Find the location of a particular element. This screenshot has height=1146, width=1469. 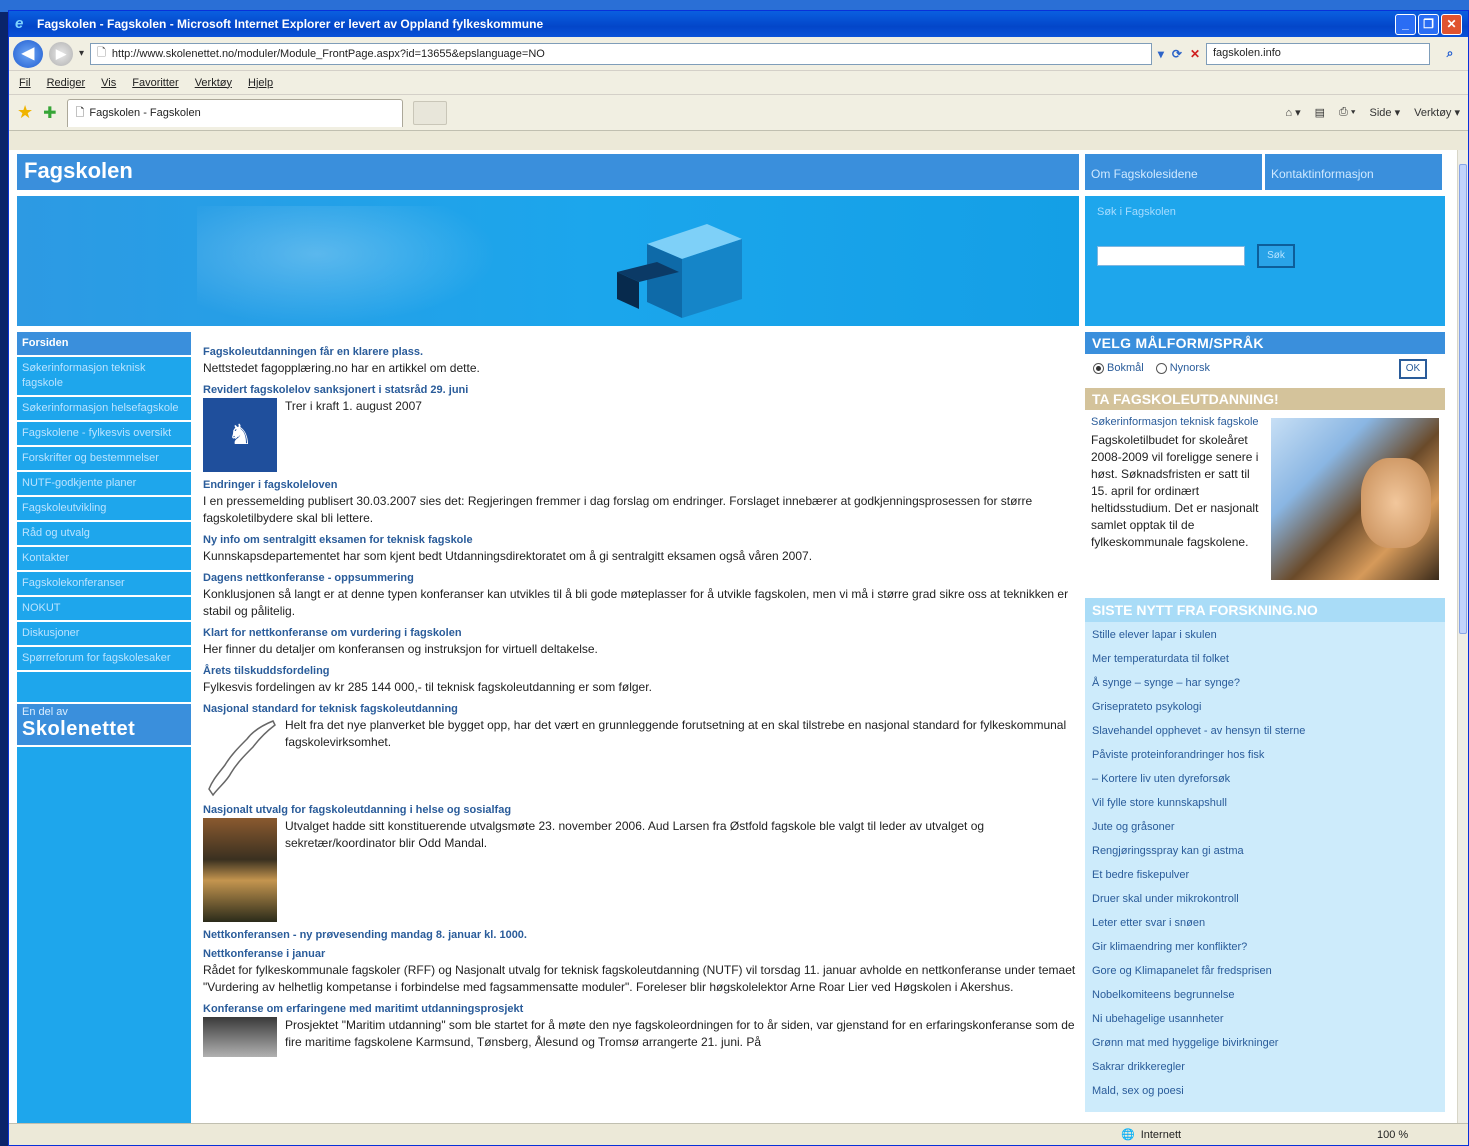

research-news-link: Druer skal under mikrokontroll is located at coordinates (1265, 904).